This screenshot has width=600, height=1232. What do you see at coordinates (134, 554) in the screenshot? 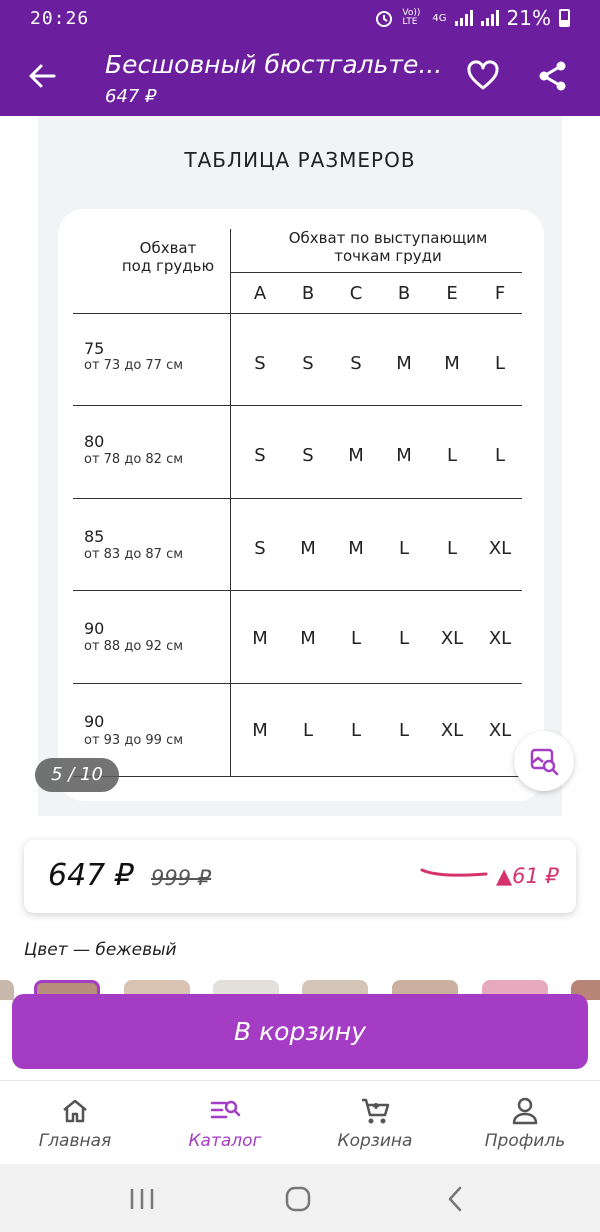
I see `row-range: от 83 до 87 см` at bounding box center [134, 554].